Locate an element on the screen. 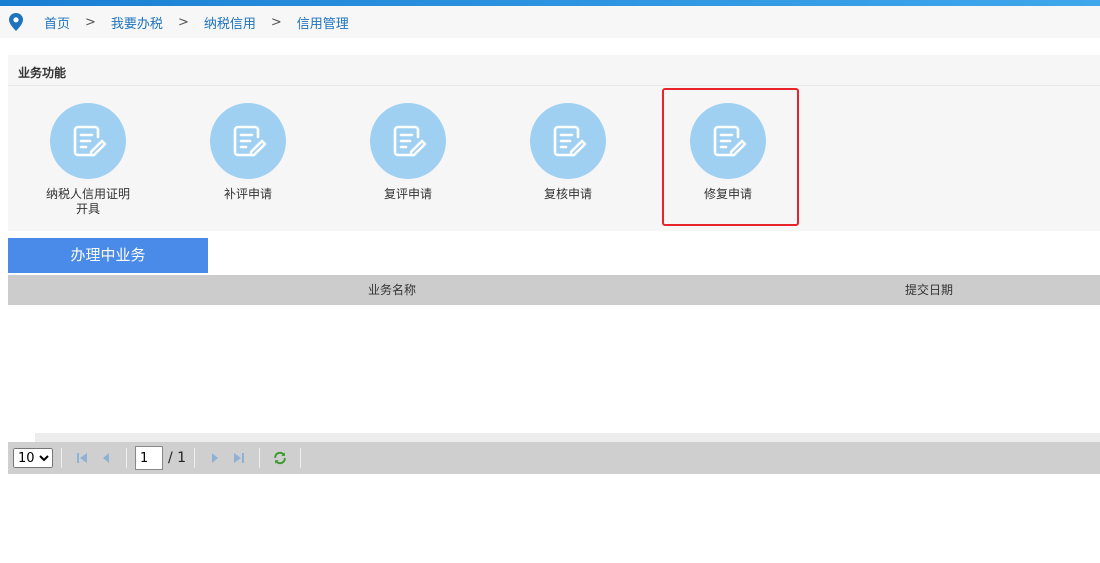 The width and height of the screenshot is (1100, 563). column-header-business-name: 业务名称 is located at coordinates (392, 290).